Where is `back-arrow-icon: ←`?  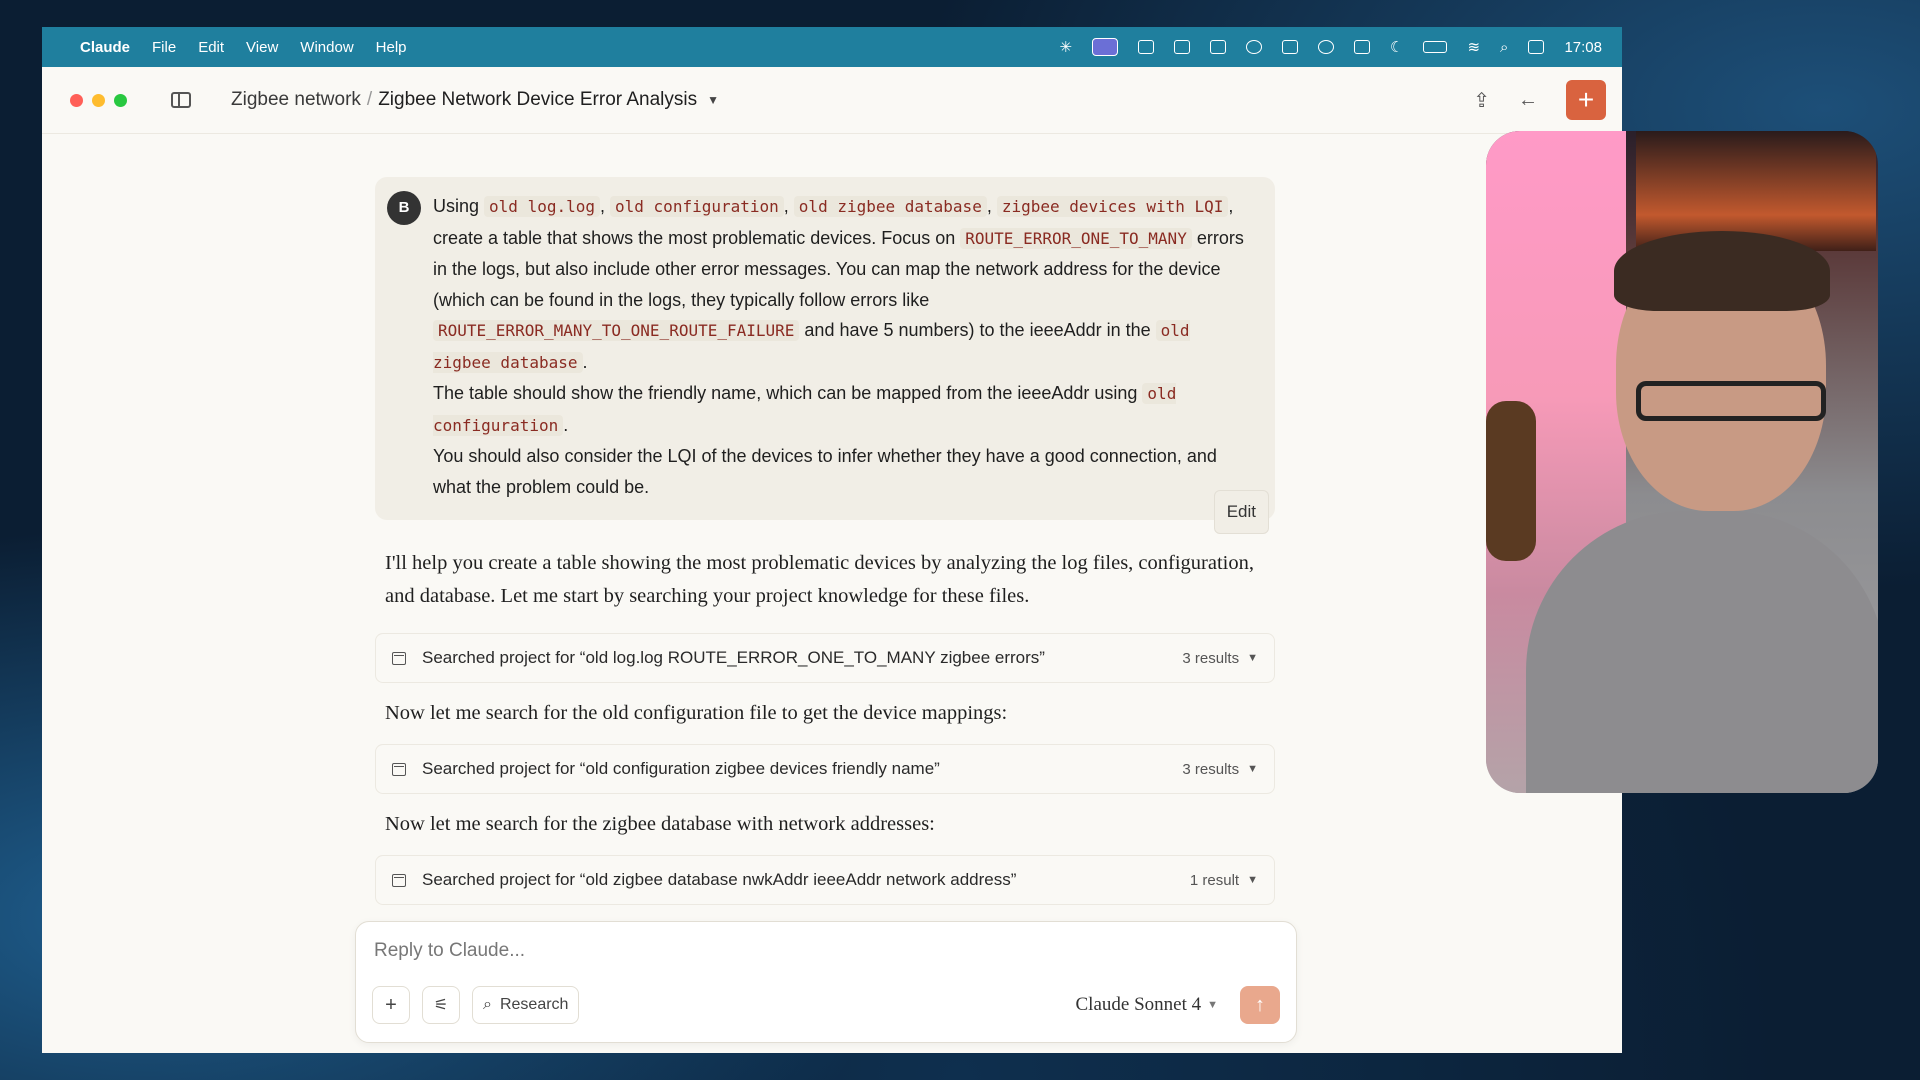
back-arrow-icon: ← is located at coordinates (1528, 100).